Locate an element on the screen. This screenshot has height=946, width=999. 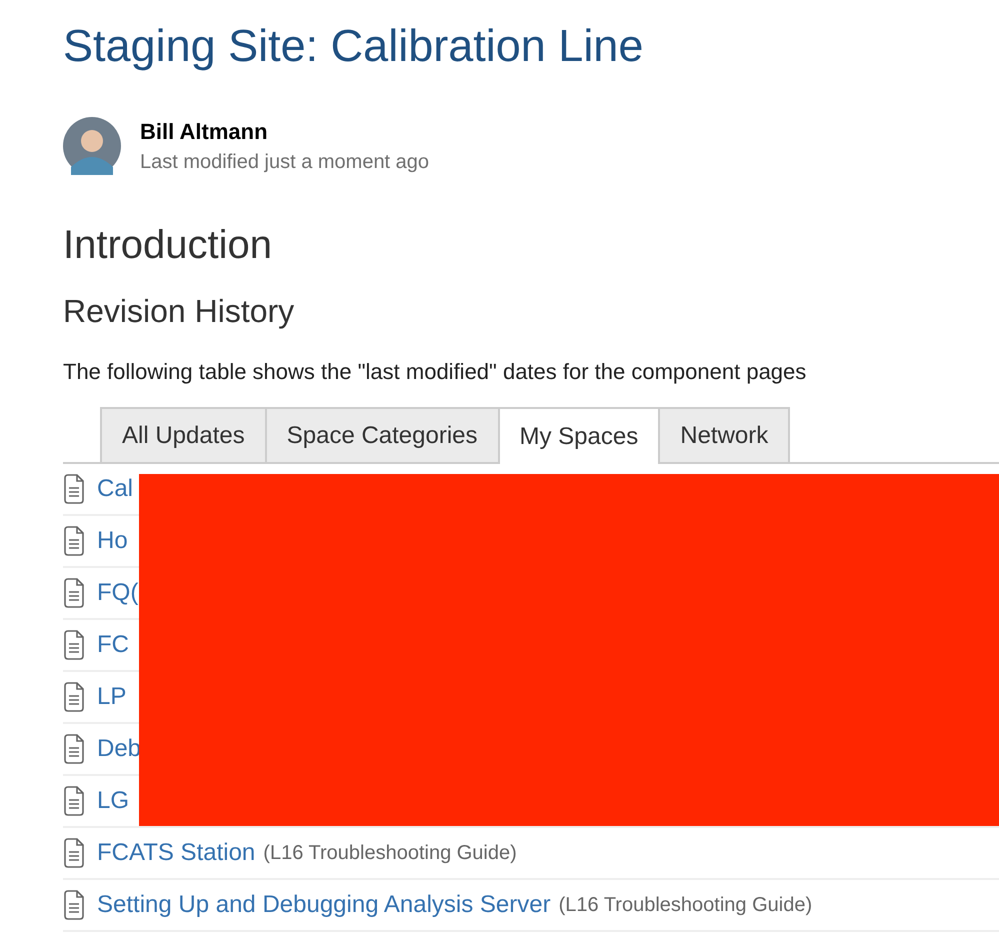
intro-paragraph: The following table shows the "last modified" dates for the component pages is located at coordinates (435, 372).